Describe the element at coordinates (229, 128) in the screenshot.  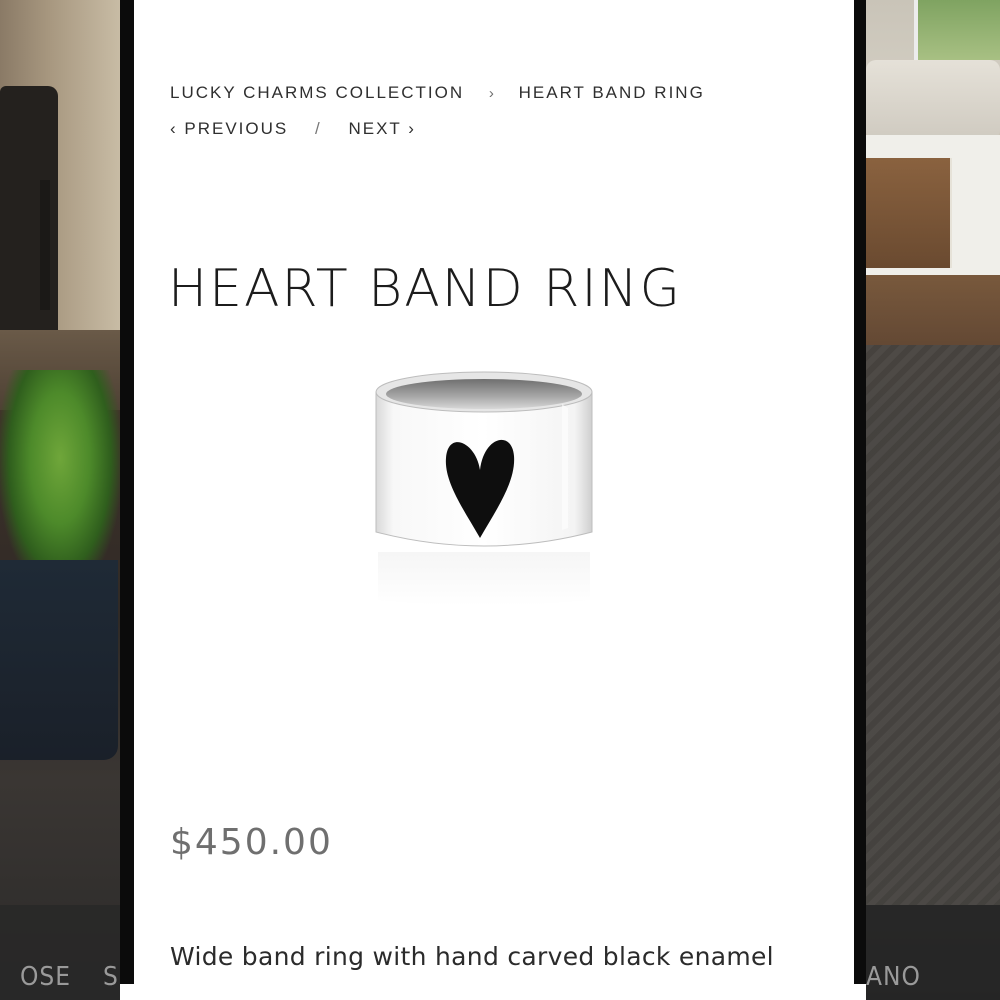
I see `previous-product-link: ‹ PREVIOUS` at that location.